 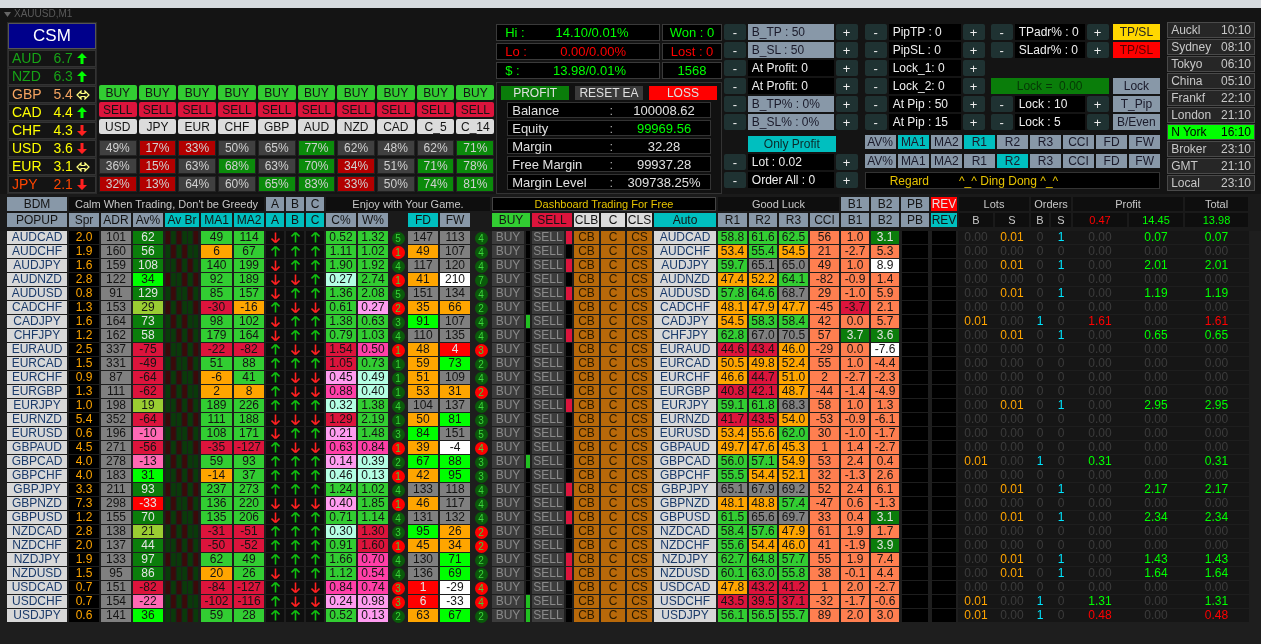 I want to click on indicator-toggle: R1, so click(x=979, y=161).